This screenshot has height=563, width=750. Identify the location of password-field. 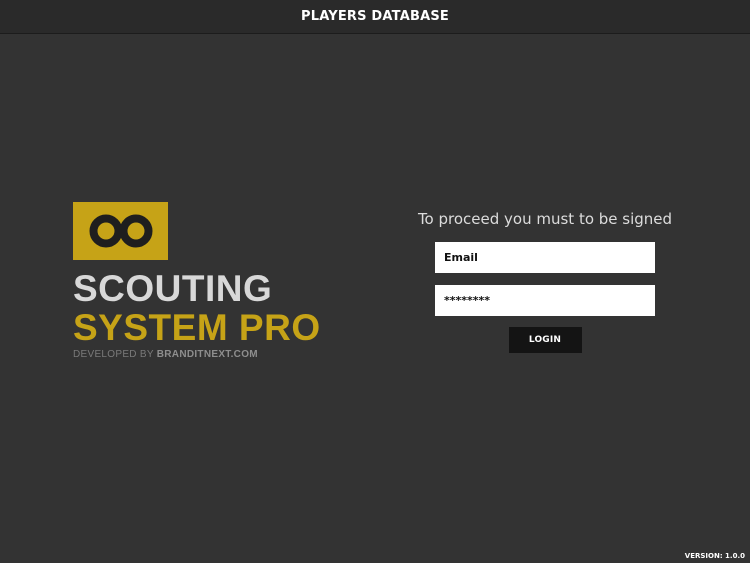
(545, 300).